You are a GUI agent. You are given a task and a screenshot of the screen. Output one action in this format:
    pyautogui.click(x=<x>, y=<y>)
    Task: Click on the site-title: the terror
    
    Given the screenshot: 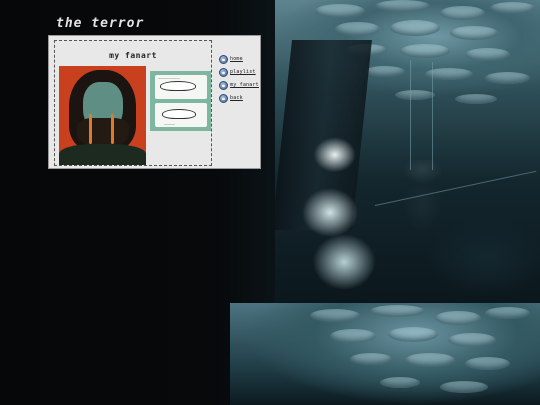 What is the action you would take?
    pyautogui.click(x=100, y=23)
    